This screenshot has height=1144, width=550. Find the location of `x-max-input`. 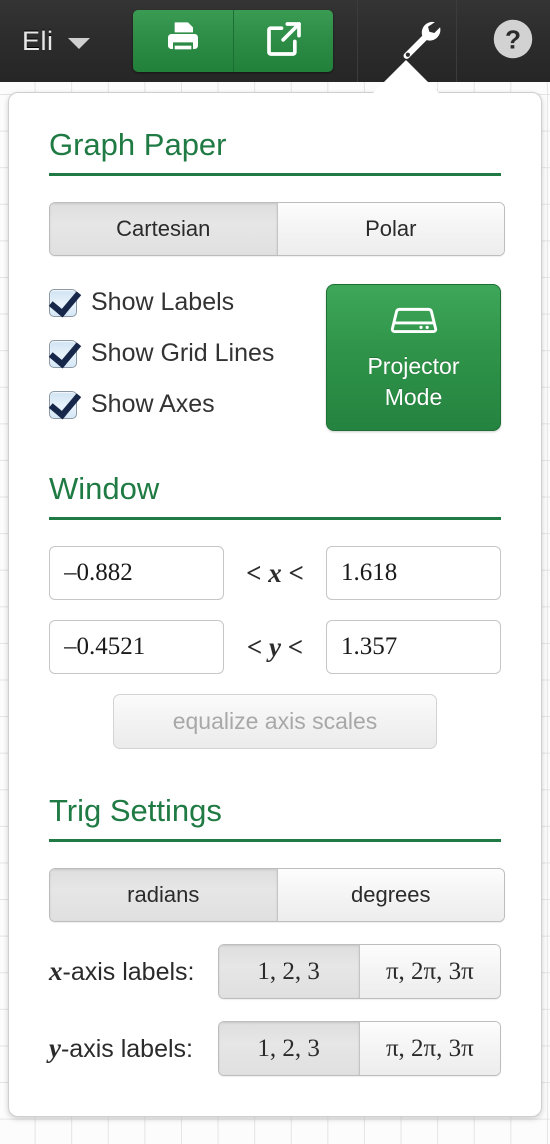

x-max-input is located at coordinates (413, 573).